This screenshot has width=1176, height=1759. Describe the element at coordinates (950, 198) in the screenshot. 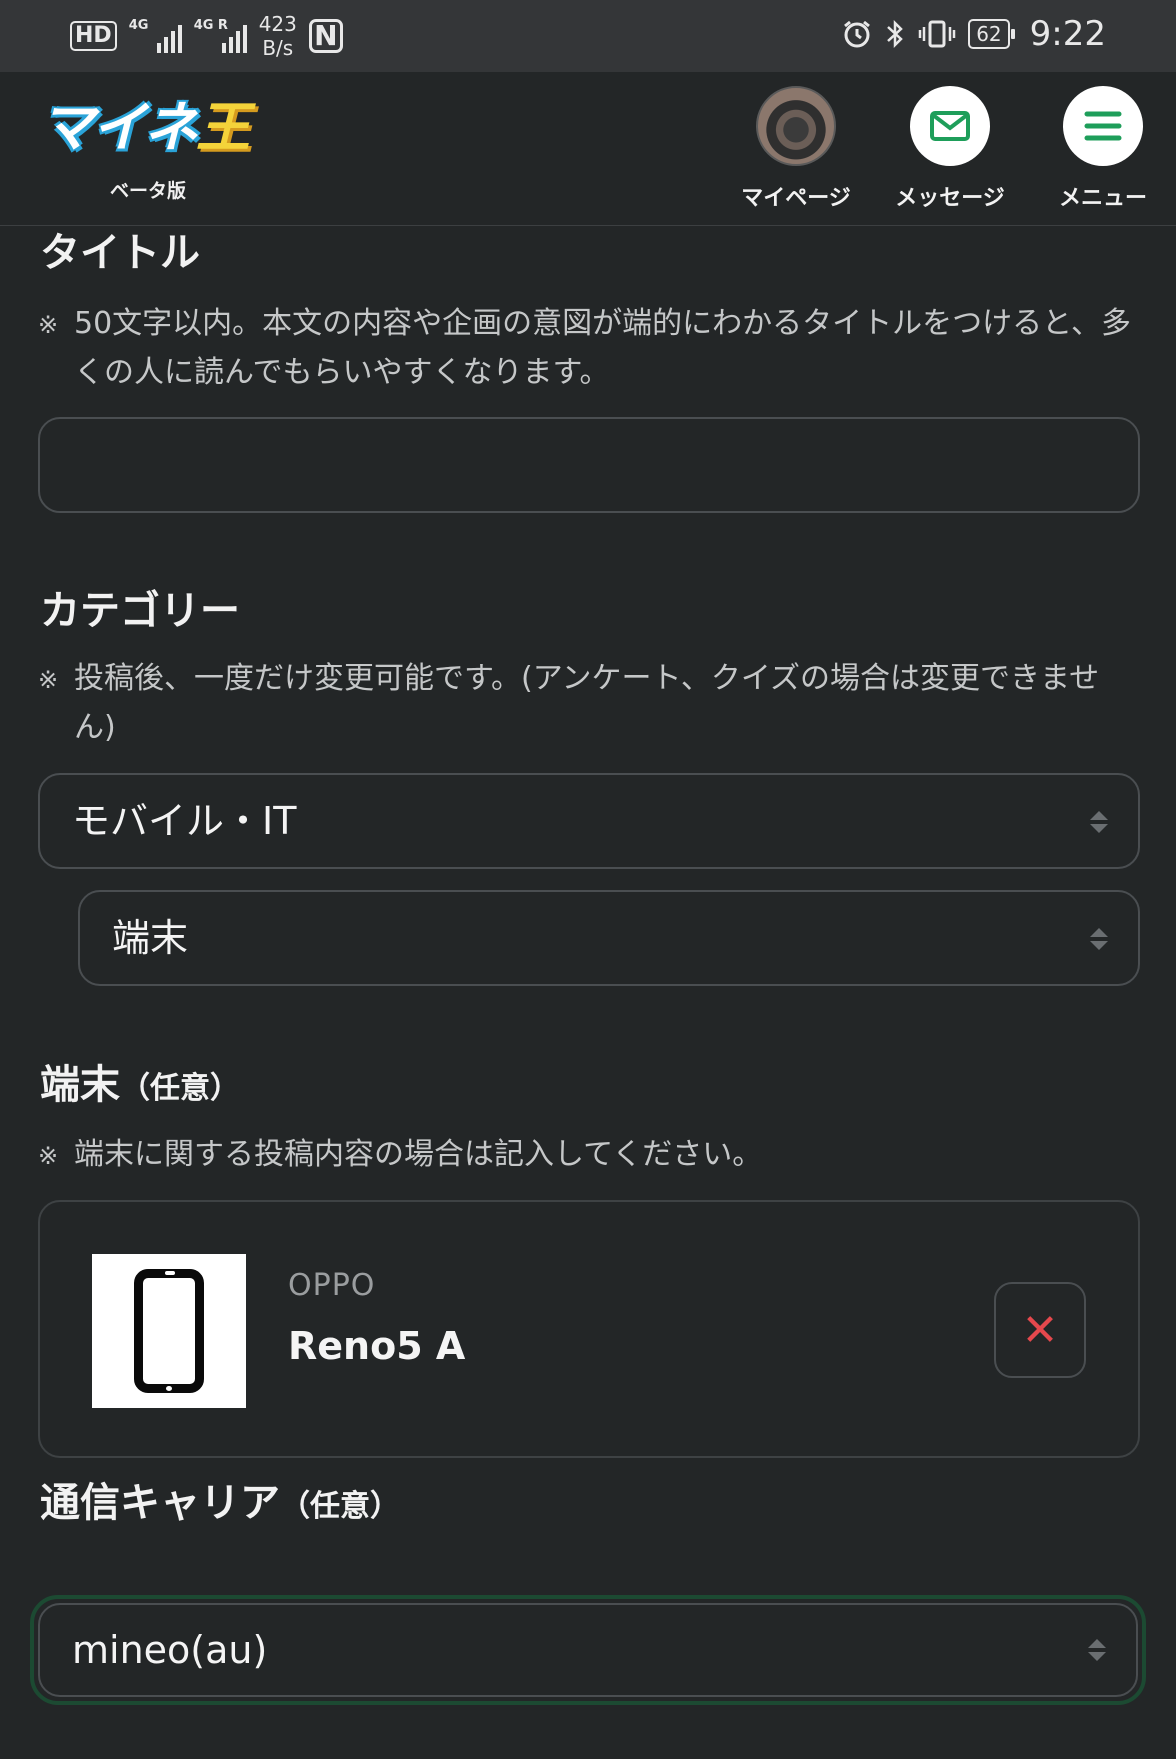

I see `nav-messages-label: メッセージ` at that location.